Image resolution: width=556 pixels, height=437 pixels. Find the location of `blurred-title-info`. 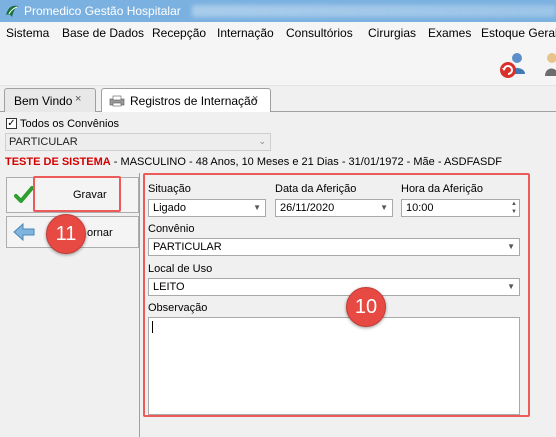

blurred-title-info is located at coordinates (374, 11).